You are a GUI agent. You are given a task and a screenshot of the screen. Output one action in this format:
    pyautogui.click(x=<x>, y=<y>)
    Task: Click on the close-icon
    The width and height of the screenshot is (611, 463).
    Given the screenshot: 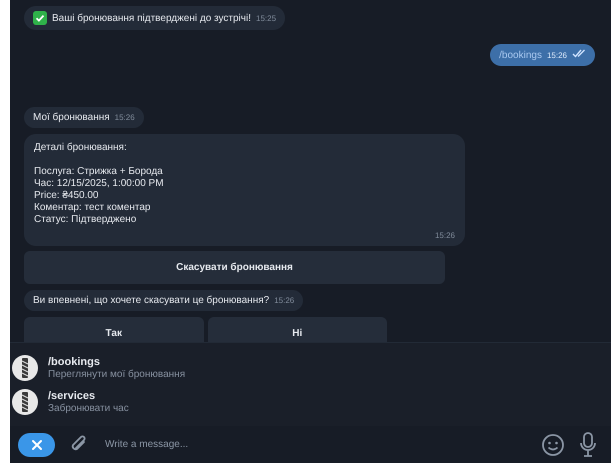 What is the action you would take?
    pyautogui.click(x=36, y=444)
    